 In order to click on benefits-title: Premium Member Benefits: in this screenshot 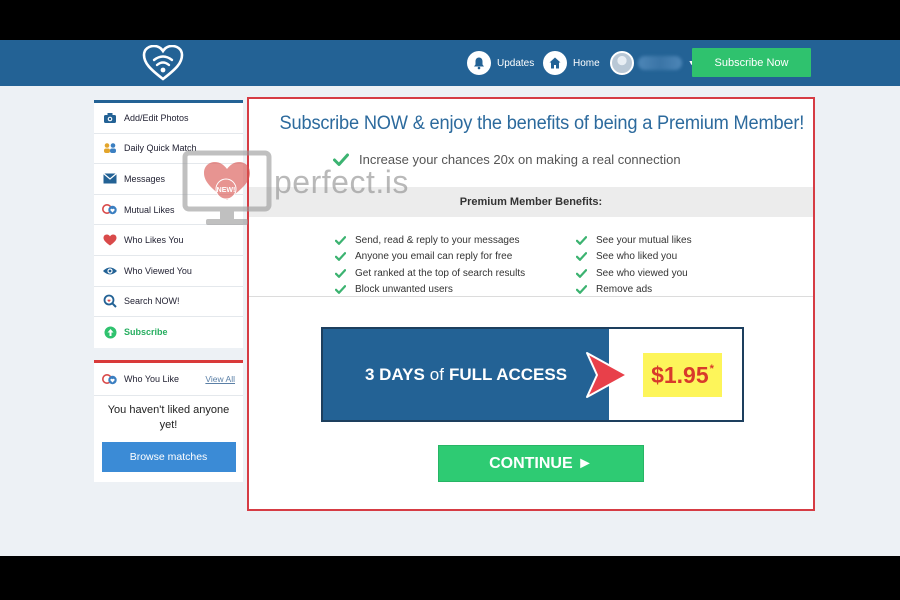, I will do `click(531, 202)`.